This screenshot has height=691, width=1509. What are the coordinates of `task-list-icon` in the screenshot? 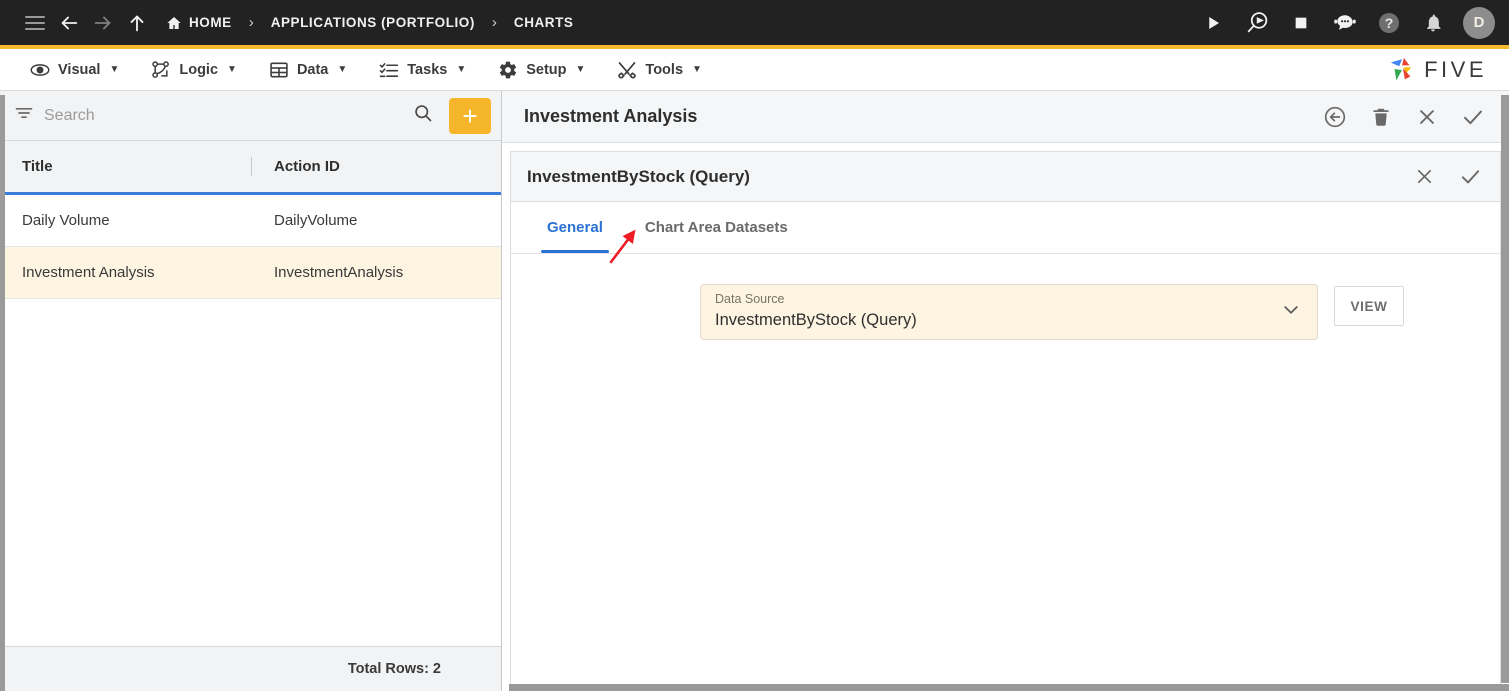 It's located at (389, 69).